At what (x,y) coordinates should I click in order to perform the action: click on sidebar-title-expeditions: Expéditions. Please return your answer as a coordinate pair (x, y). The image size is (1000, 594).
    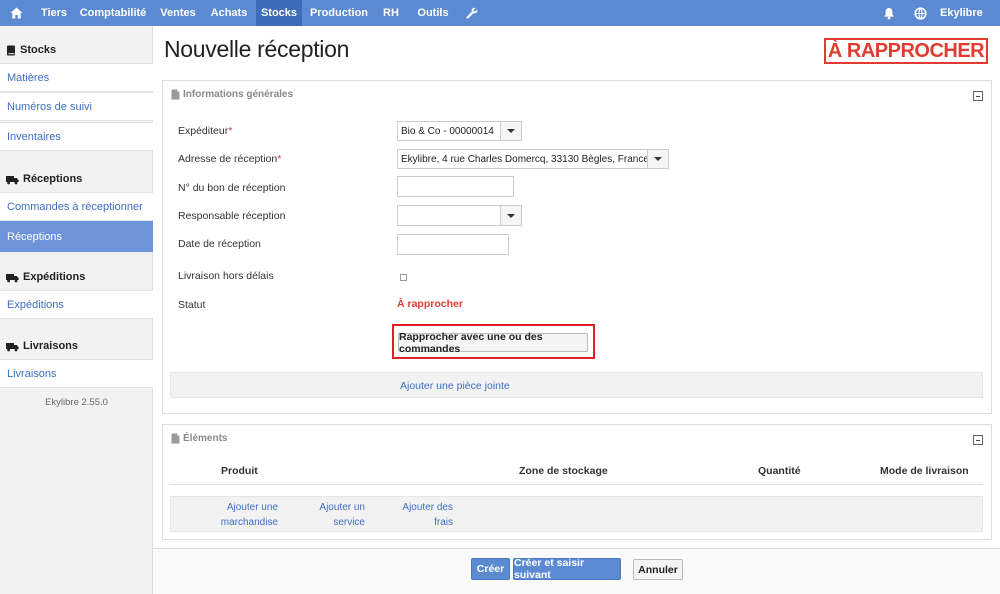
    Looking at the image, I should click on (54, 277).